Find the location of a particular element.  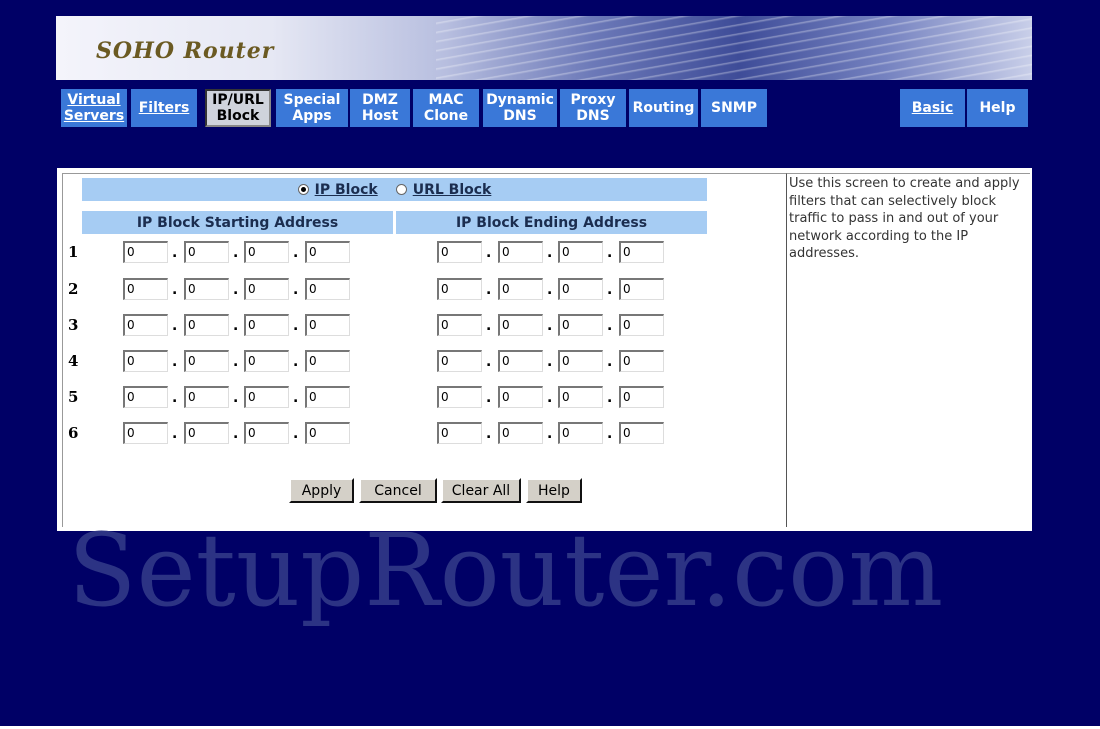

row-number: 4 is located at coordinates (73, 361).